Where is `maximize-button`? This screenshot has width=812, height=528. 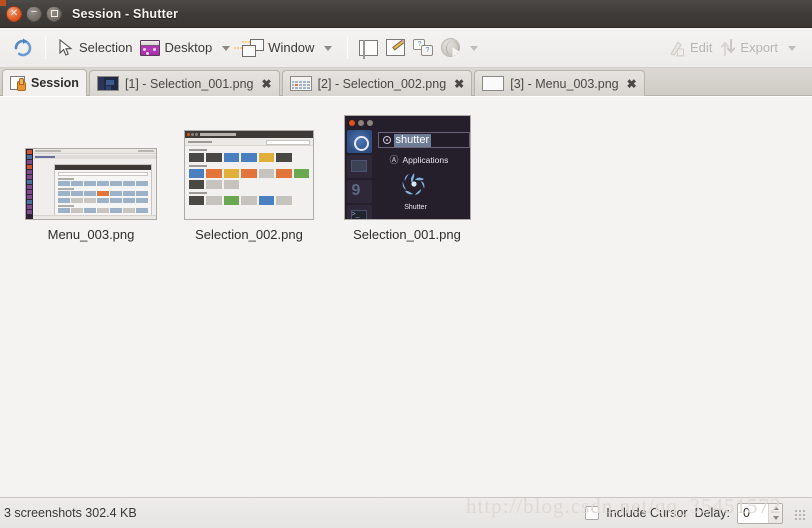
maximize-button is located at coordinates (54, 13).